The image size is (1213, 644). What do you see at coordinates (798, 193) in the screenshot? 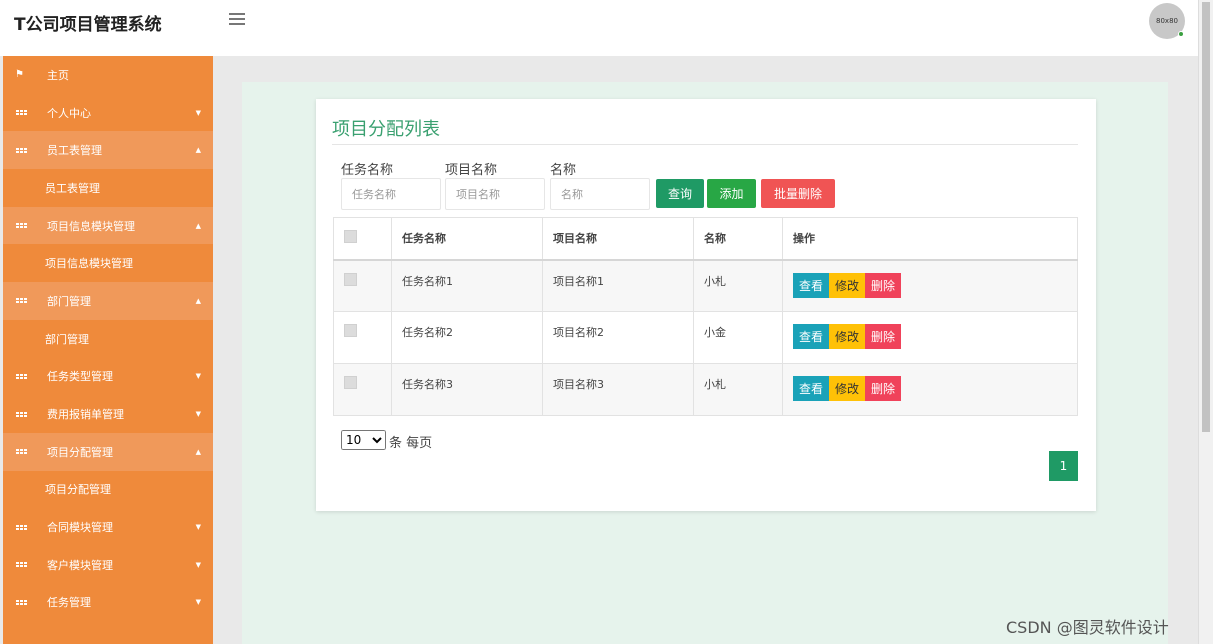
I see `batch-delete-button: 批量删除` at bounding box center [798, 193].